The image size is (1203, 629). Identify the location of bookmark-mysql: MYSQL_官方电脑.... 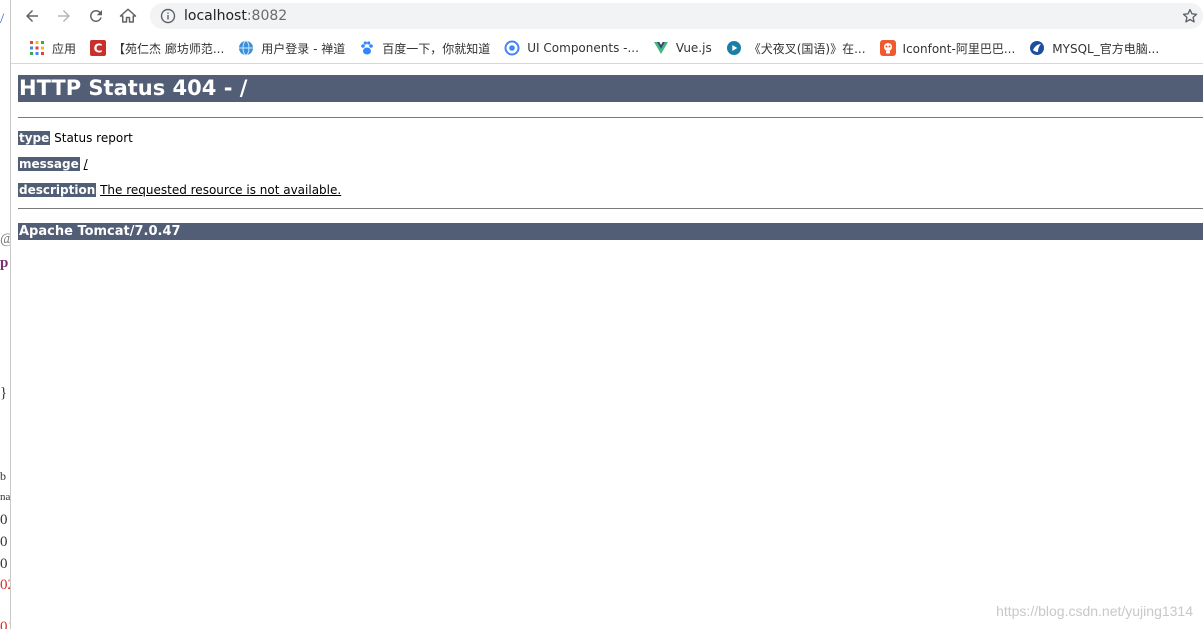
(1094, 48).